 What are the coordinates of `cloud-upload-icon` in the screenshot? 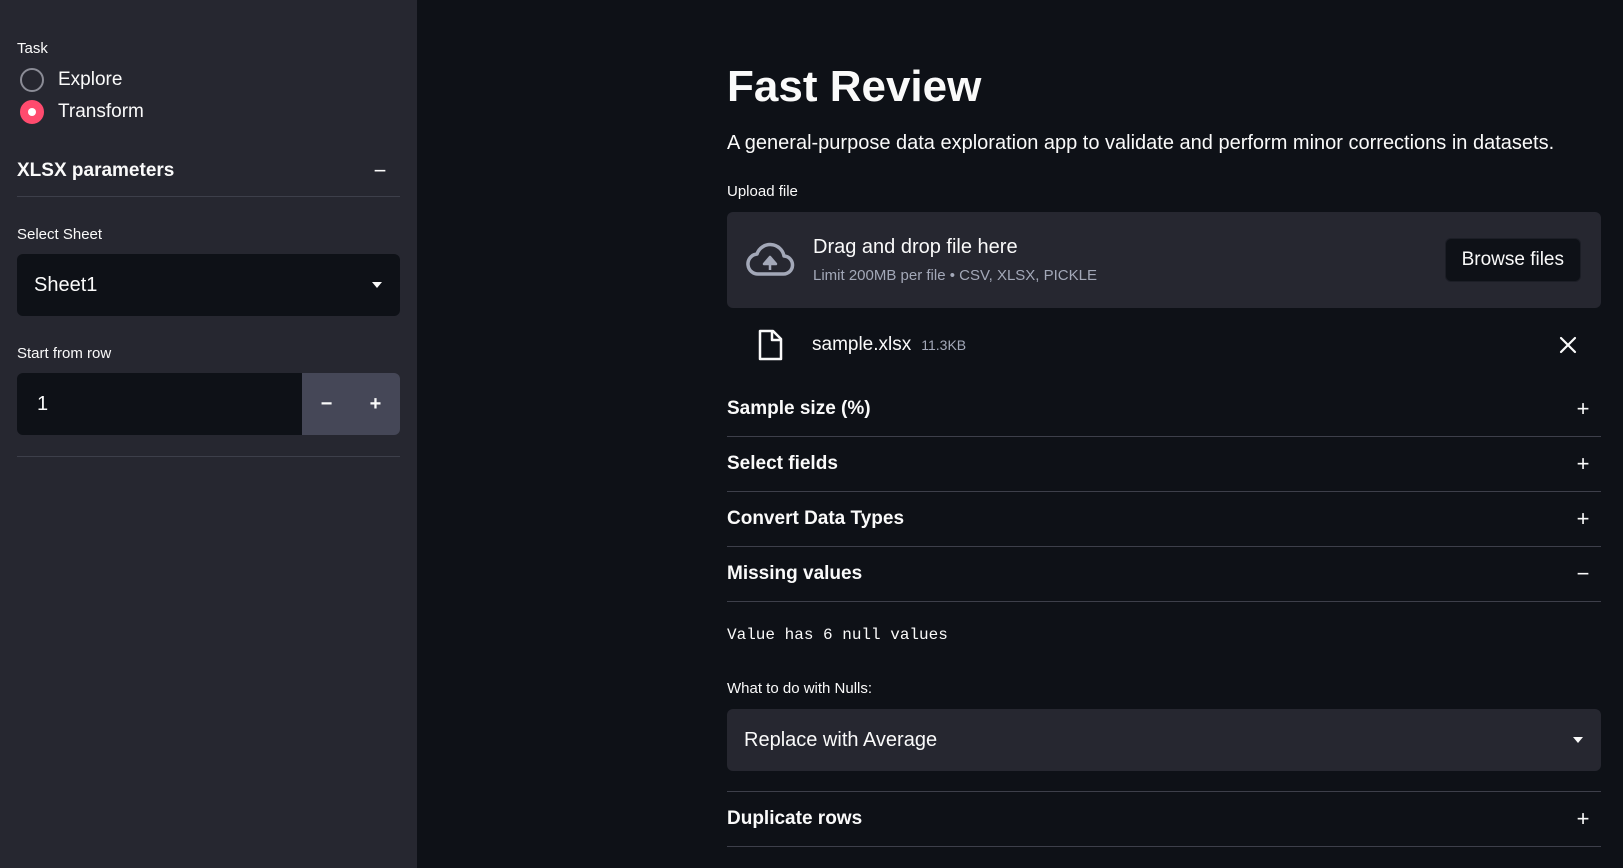 It's located at (770, 259).